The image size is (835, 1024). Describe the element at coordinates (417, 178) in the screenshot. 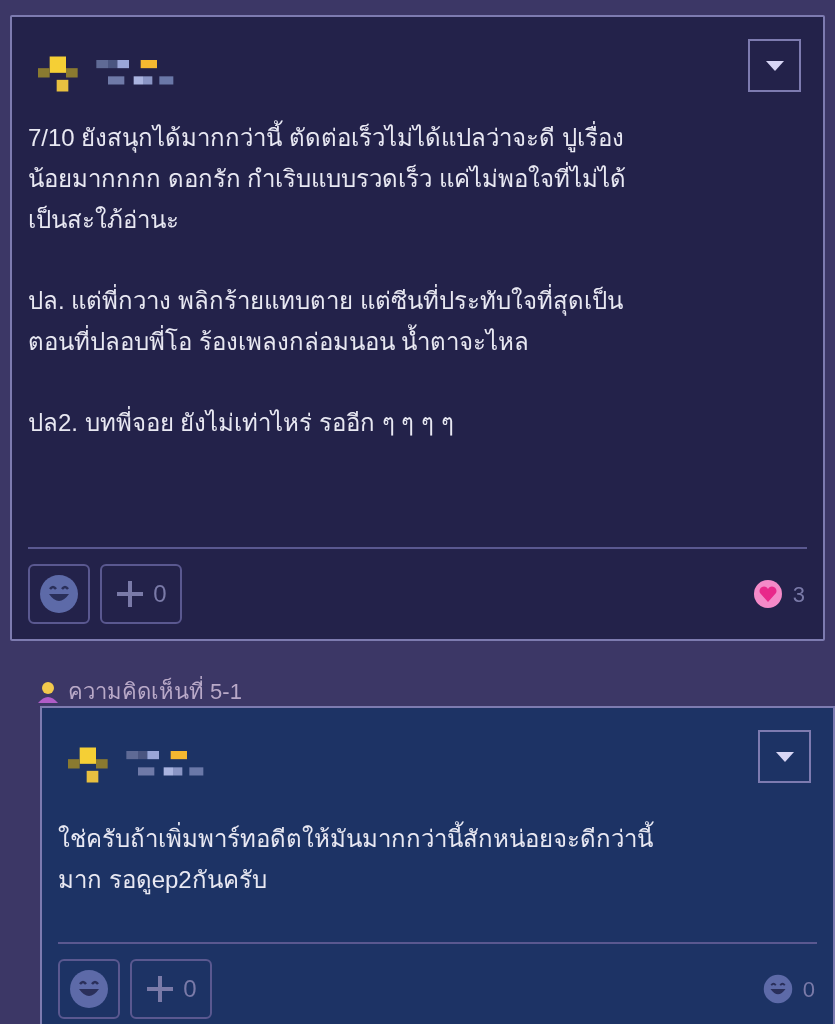

I see `comment-text: 7/10 ยังสนุกได้มากกว่านี้ ตัดต่อเร็วไม่ได้แปลว่าจะดี ปูเรื่อง น้อยมากกกก ดอกรัก กำเริบแบบรวดเร็ว แค่ไม่พอใจที่ไม่ได้ เป็นสะใภ้อ่านะ` at that location.